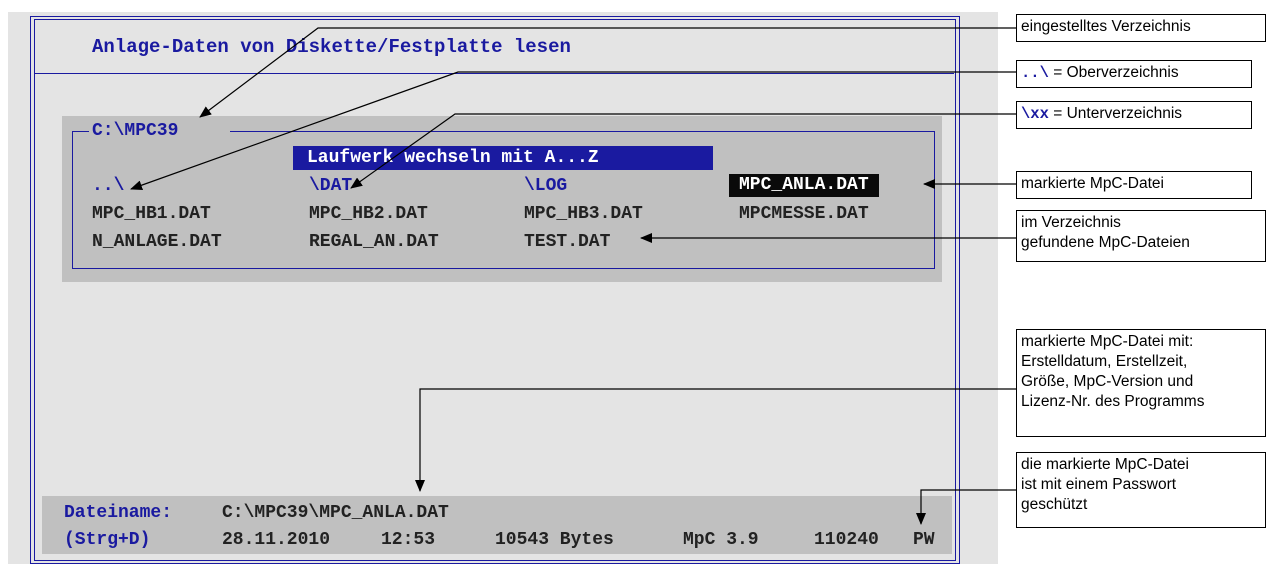  What do you see at coordinates (715, 440) in the screenshot?
I see `arrow-file-info` at bounding box center [715, 440].